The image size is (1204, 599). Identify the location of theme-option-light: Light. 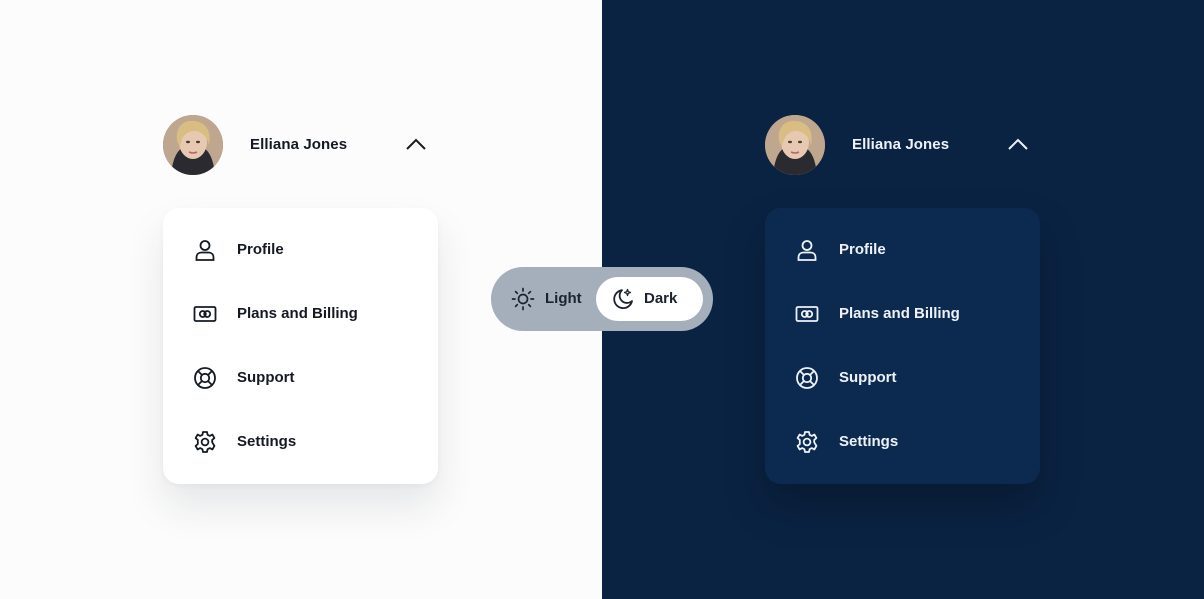
(551, 299).